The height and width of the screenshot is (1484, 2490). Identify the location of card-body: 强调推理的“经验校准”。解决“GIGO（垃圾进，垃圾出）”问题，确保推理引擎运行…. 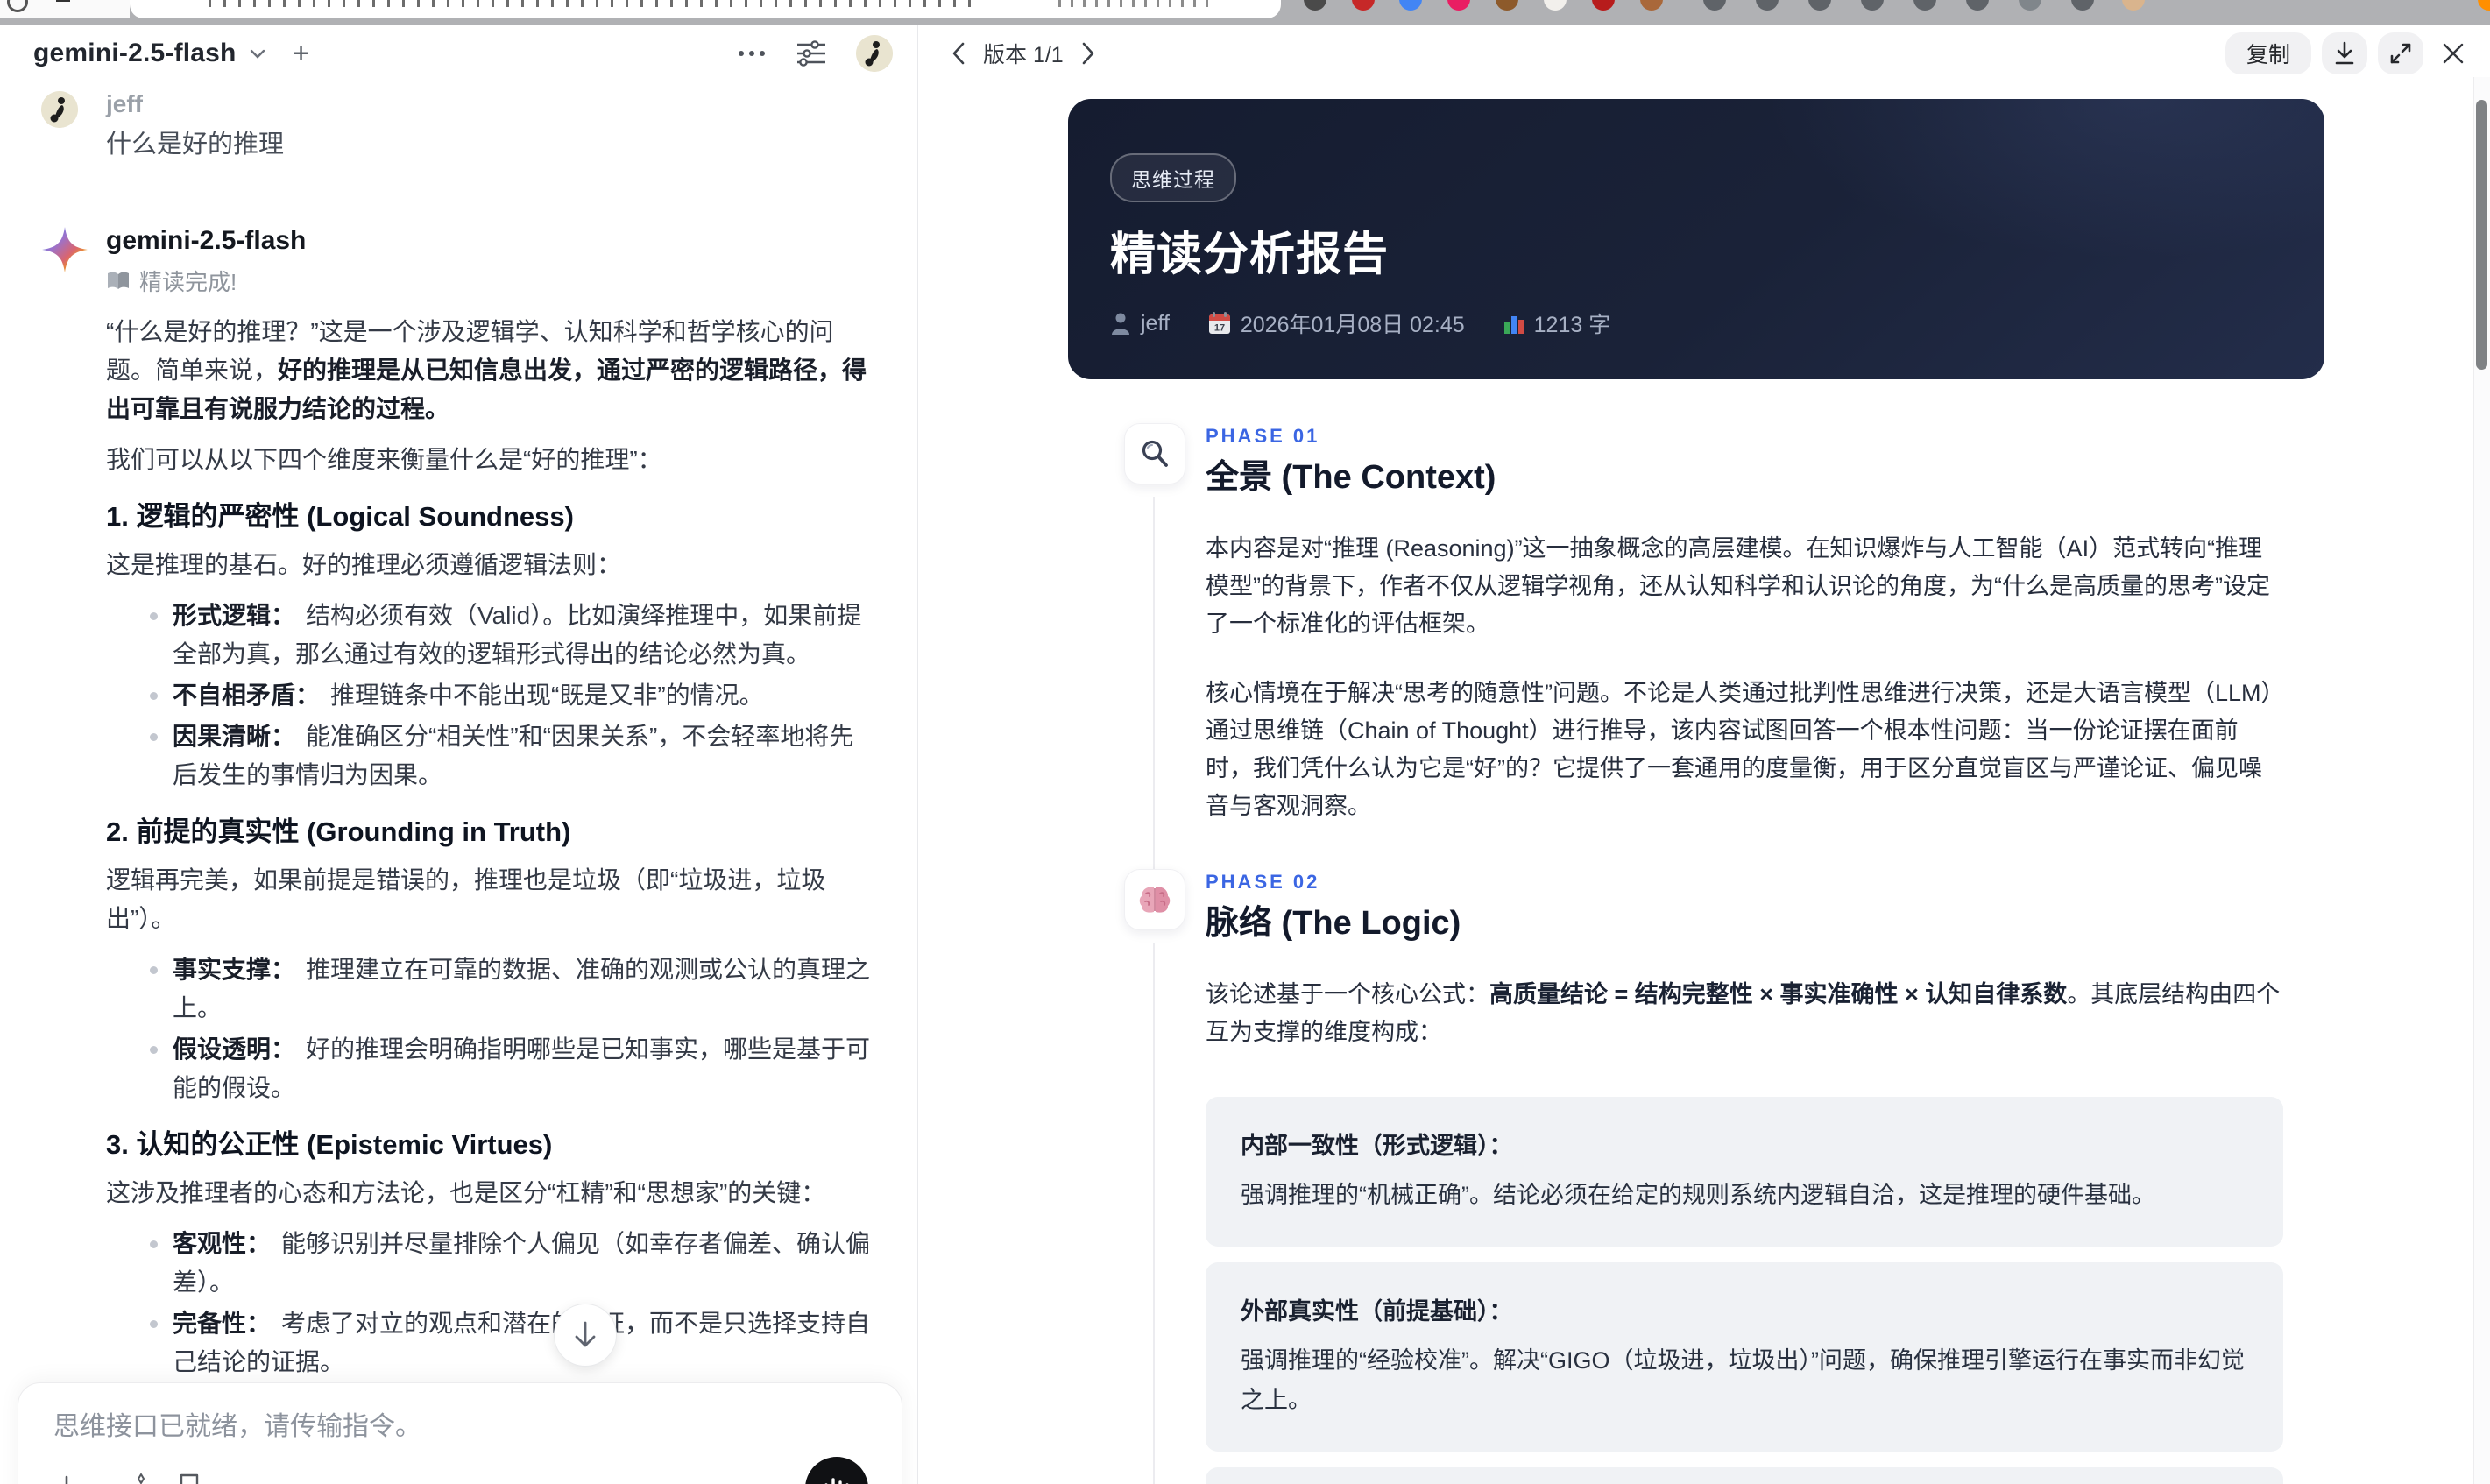
(1743, 1380).